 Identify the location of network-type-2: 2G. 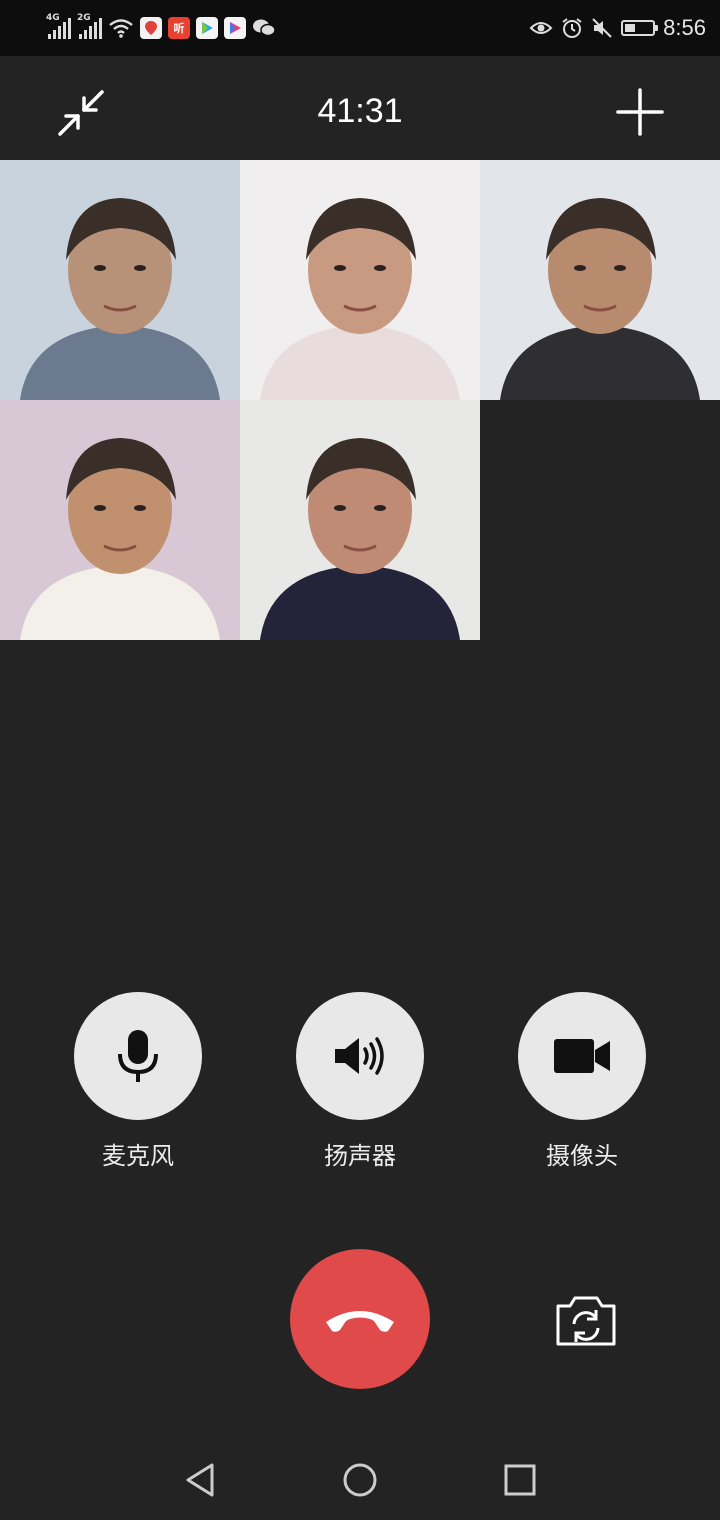
(84, 18).